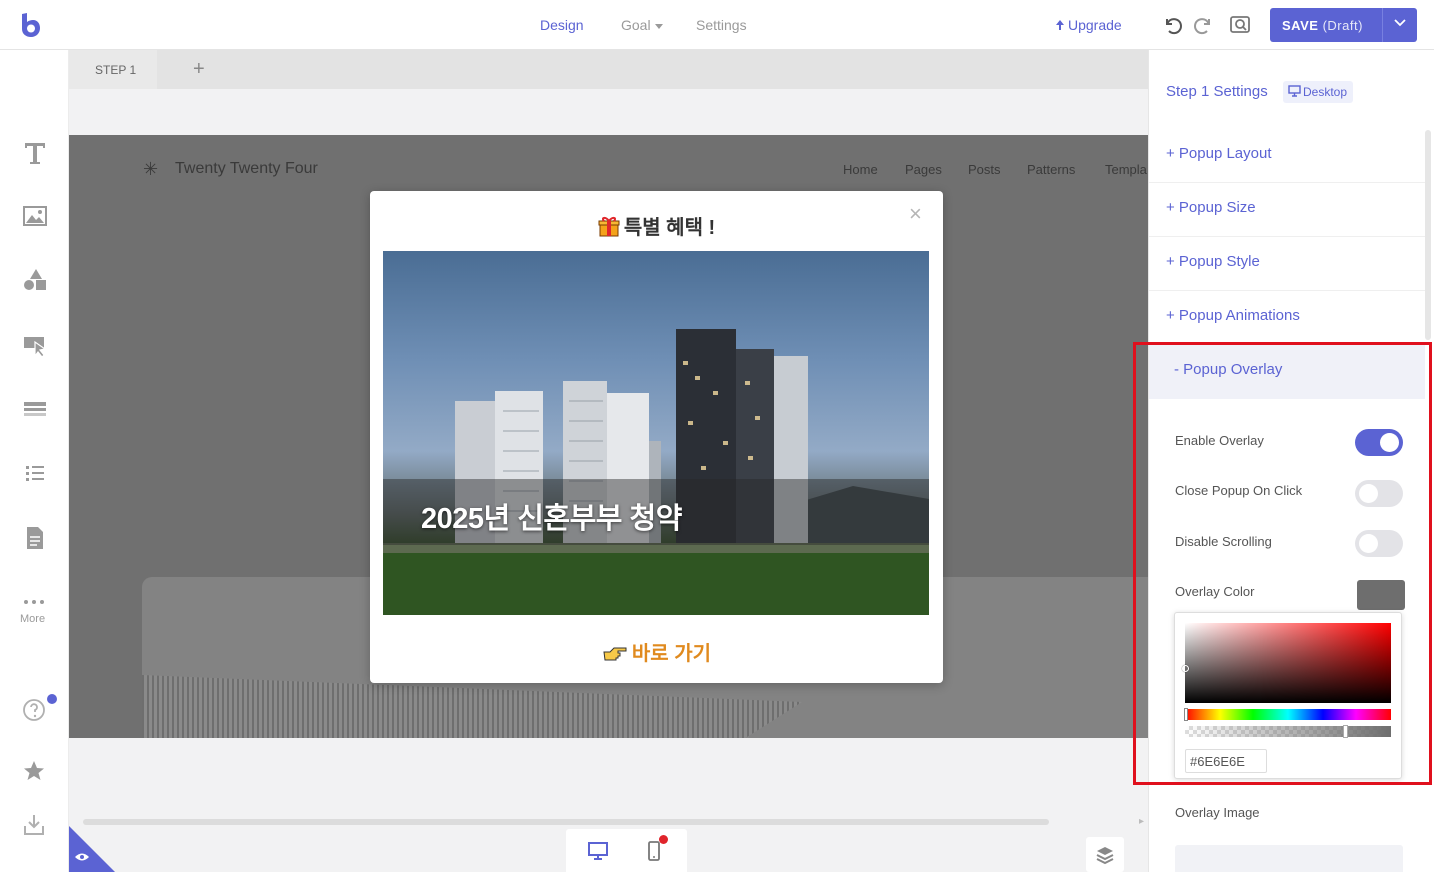  What do you see at coordinates (35, 772) in the screenshot?
I see `star-icon` at bounding box center [35, 772].